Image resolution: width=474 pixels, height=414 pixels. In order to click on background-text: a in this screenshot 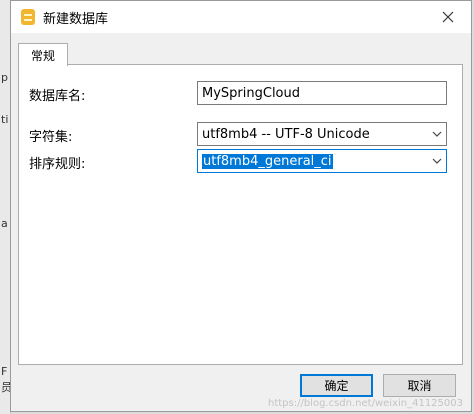, I will do `click(4, 223)`.